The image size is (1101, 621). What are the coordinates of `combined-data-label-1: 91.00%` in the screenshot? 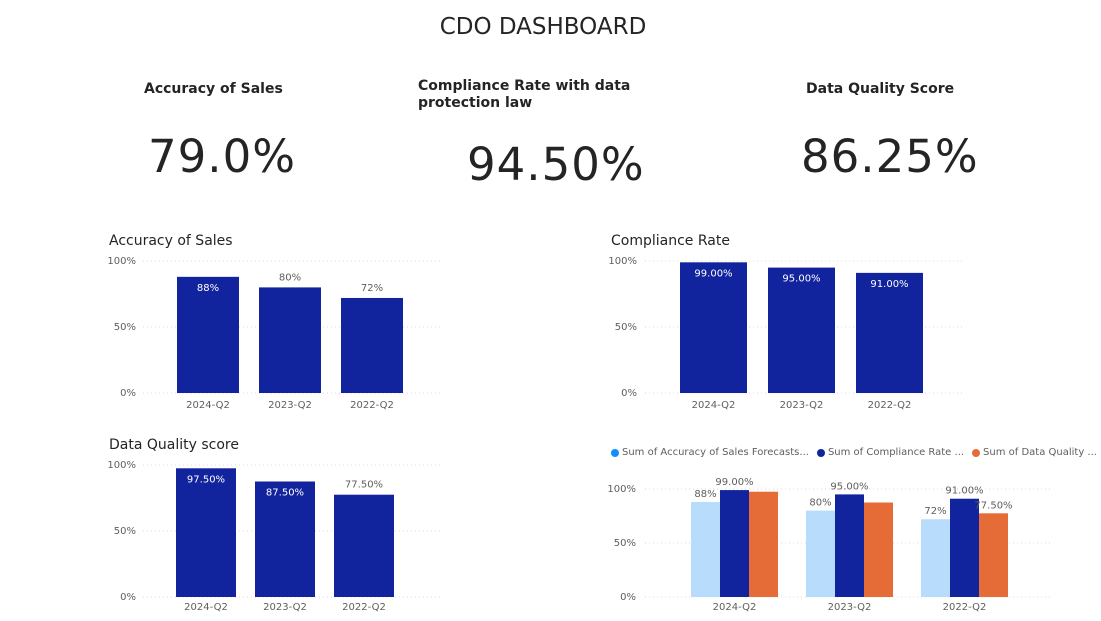 It's located at (964, 491).